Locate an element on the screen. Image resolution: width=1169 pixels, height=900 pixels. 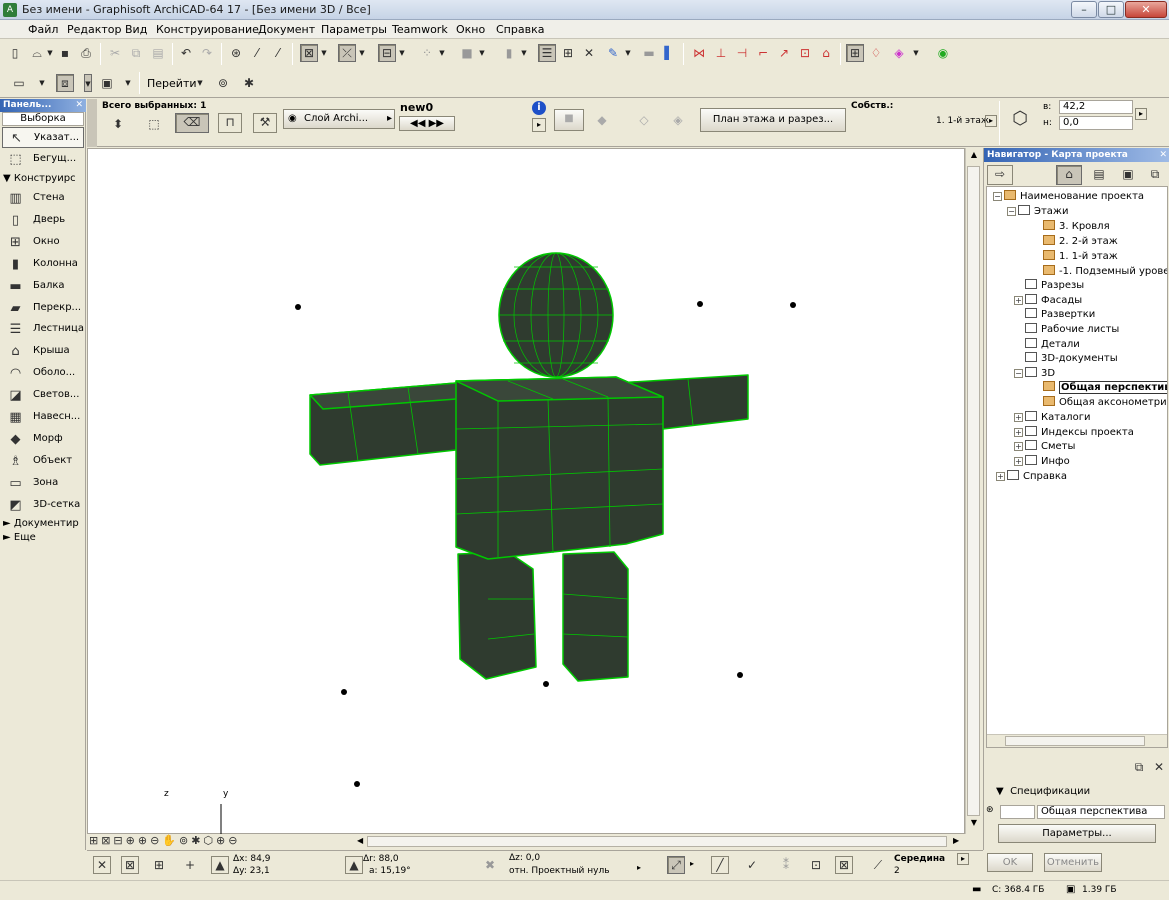
menu-file: Файл is located at coordinates (43, 29).